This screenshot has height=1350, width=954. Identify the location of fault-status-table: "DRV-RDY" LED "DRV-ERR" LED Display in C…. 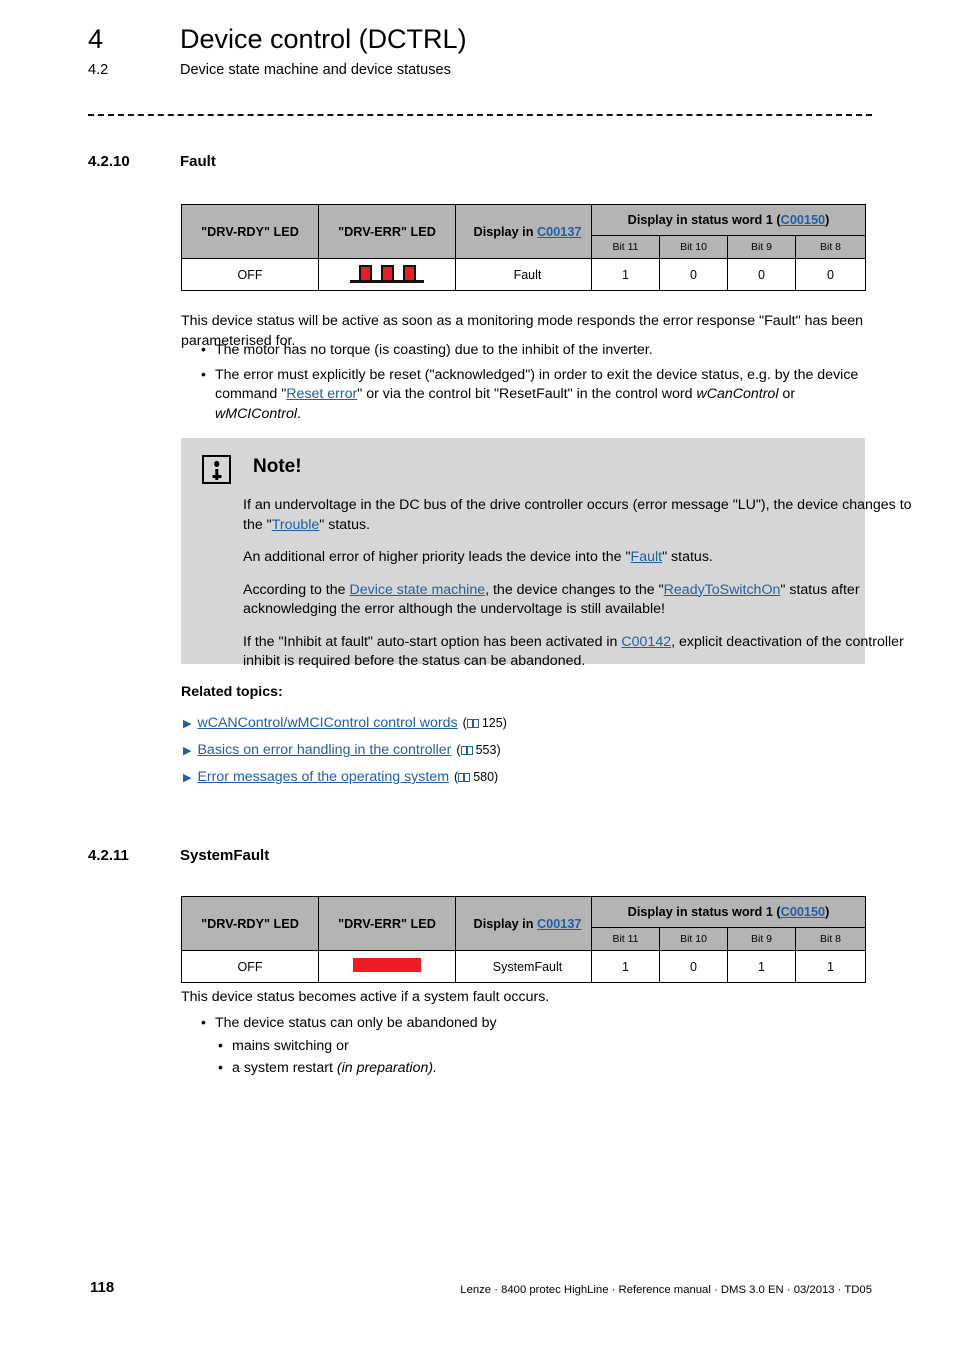
(523, 247).